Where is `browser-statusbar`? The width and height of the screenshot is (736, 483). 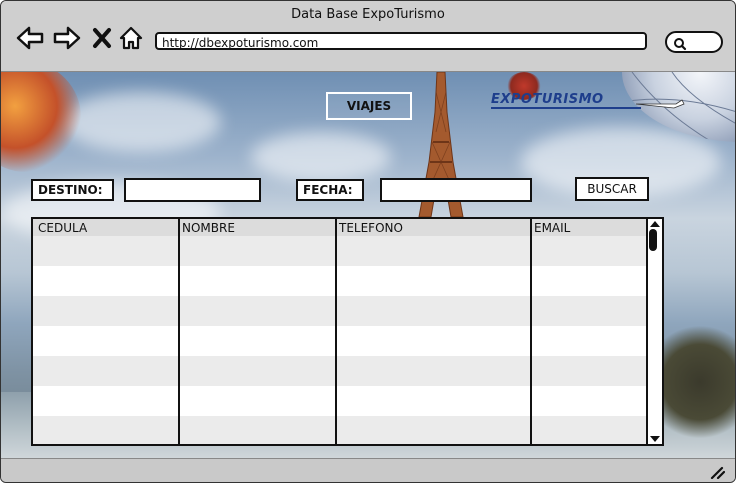 browser-statusbar is located at coordinates (368, 470).